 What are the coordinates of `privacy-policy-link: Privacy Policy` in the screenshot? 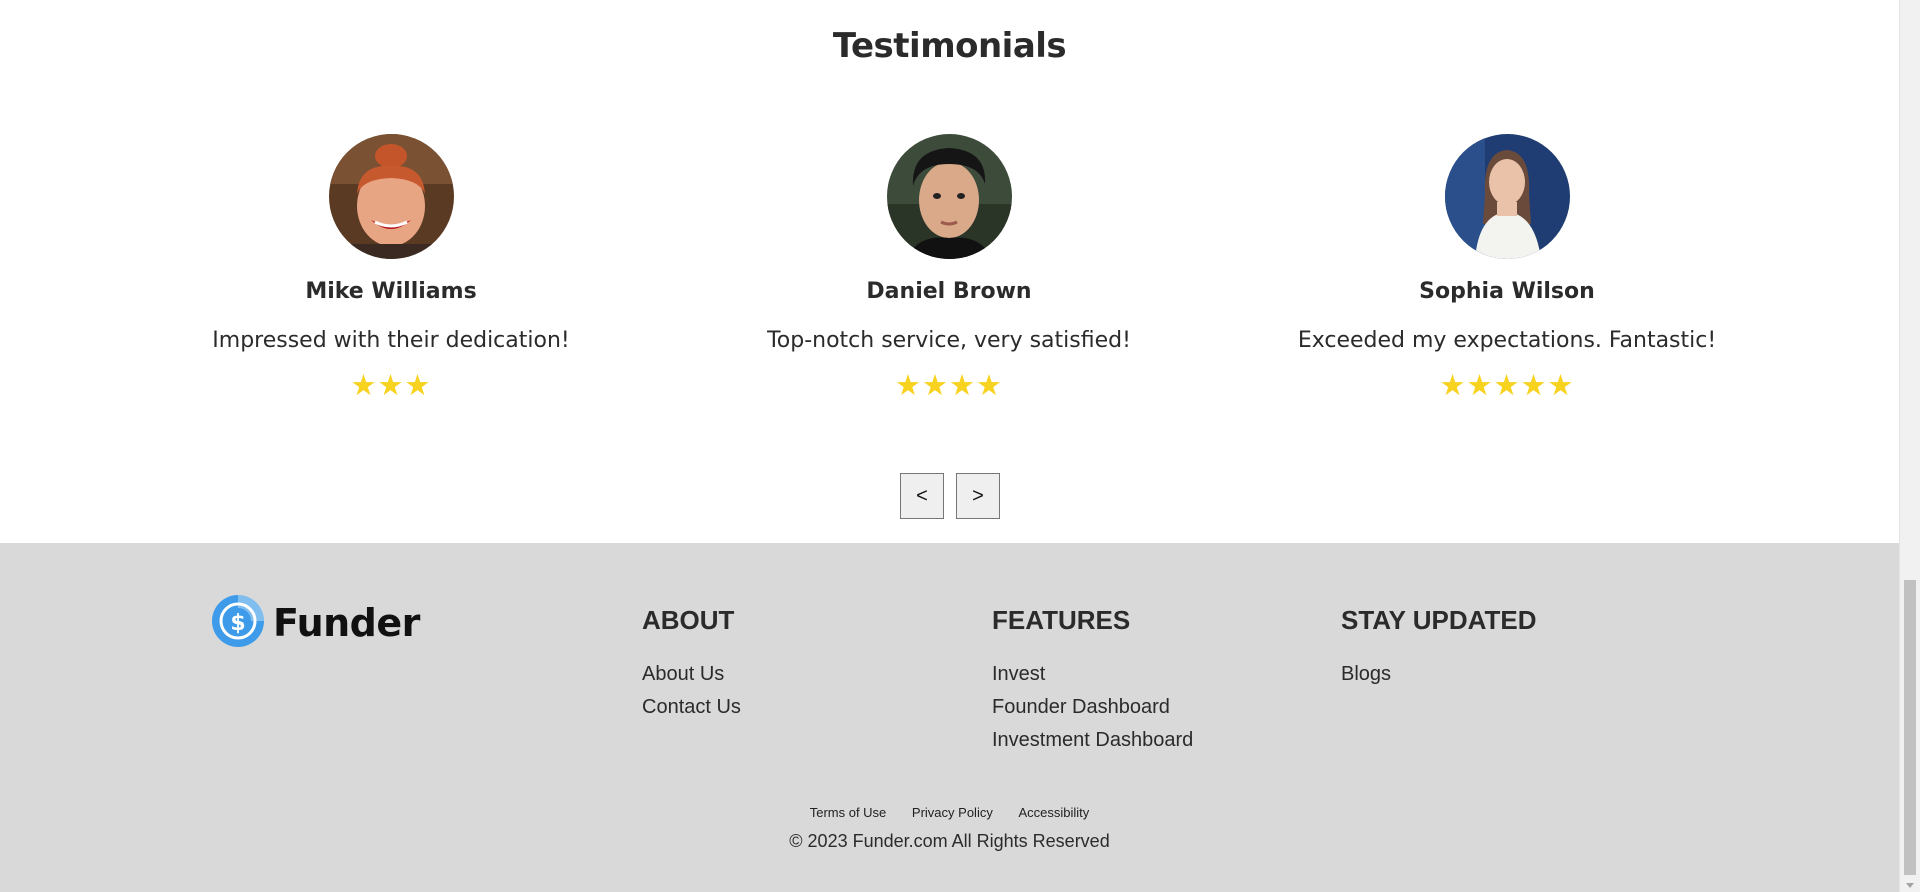 It's located at (952, 812).